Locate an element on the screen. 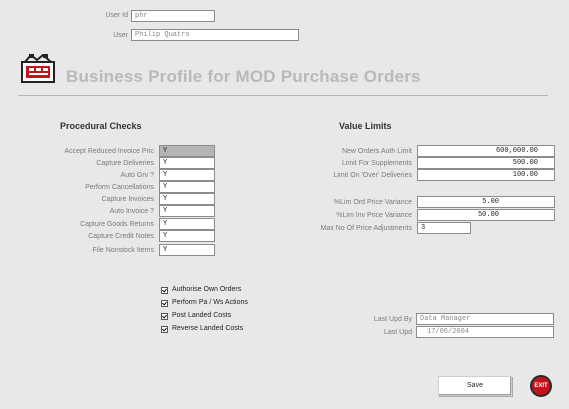 Image resolution: width=569 pixels, height=409 pixels. capture-invoices-label: Capture Invoices is located at coordinates (127, 199).